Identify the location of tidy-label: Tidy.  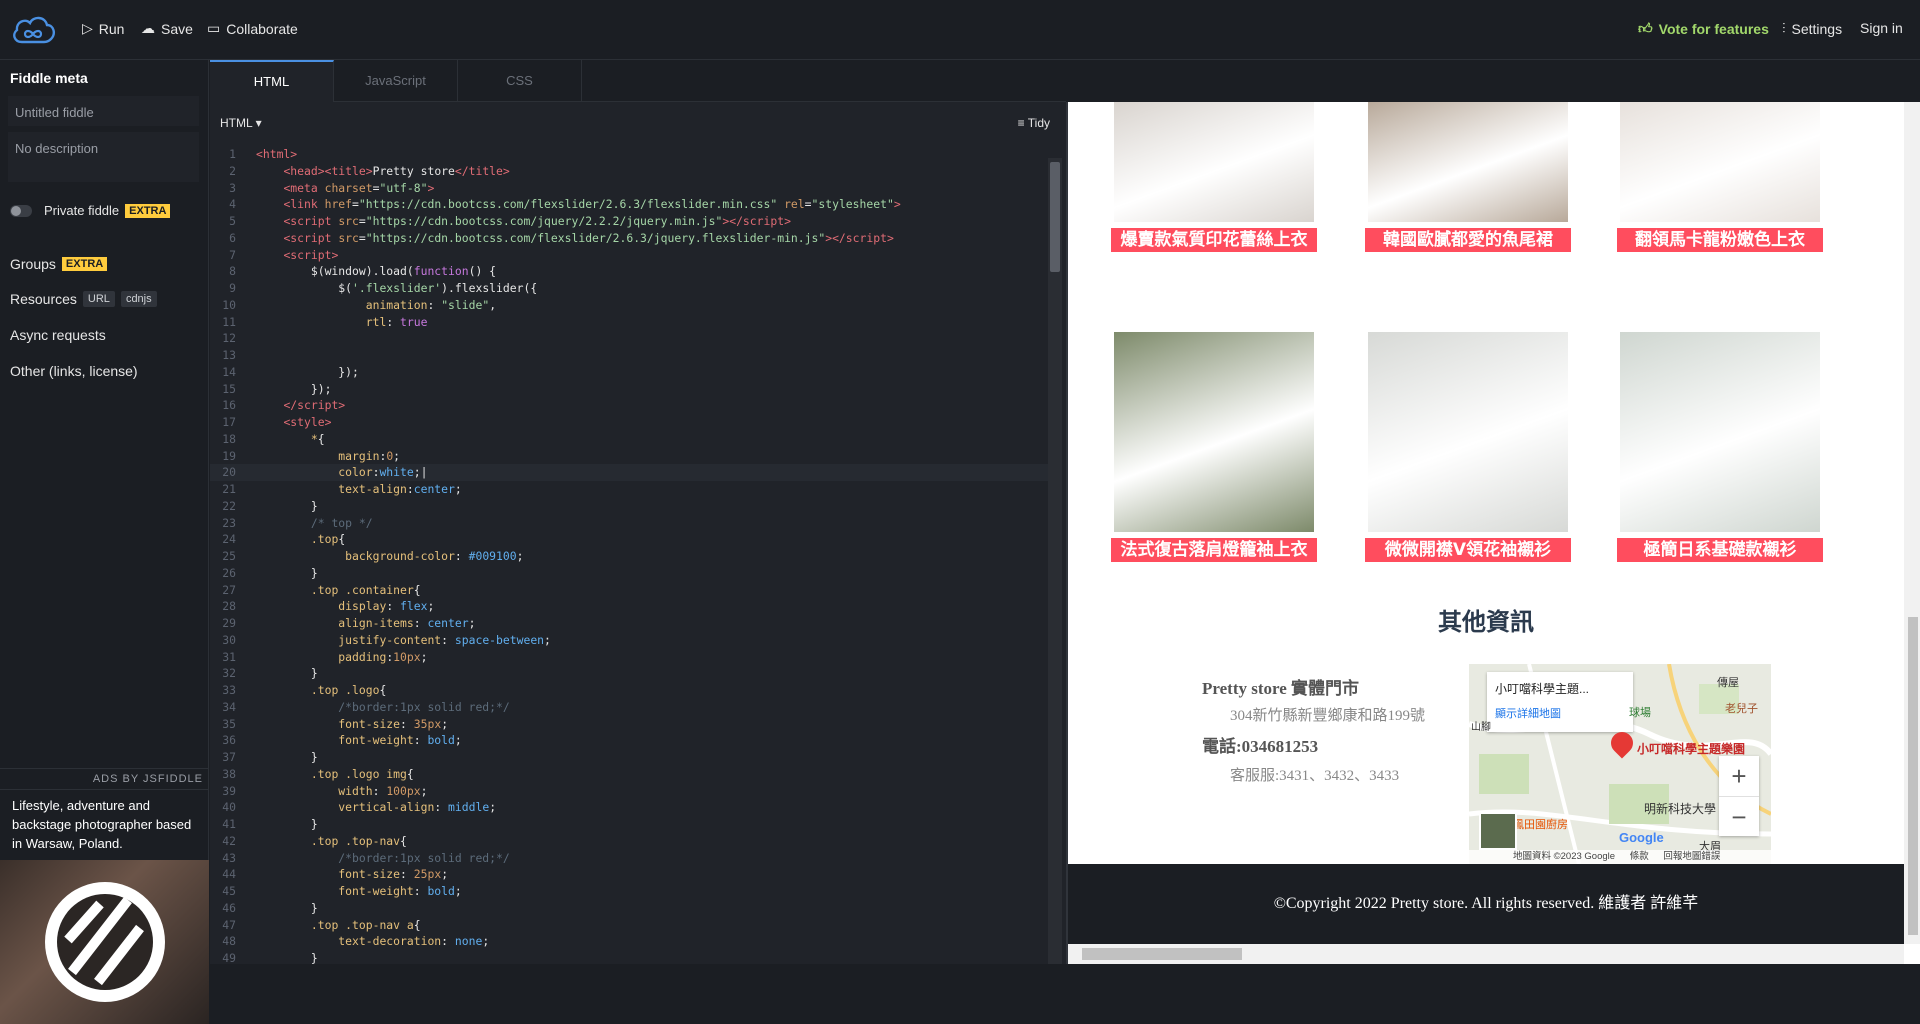
(1038, 123).